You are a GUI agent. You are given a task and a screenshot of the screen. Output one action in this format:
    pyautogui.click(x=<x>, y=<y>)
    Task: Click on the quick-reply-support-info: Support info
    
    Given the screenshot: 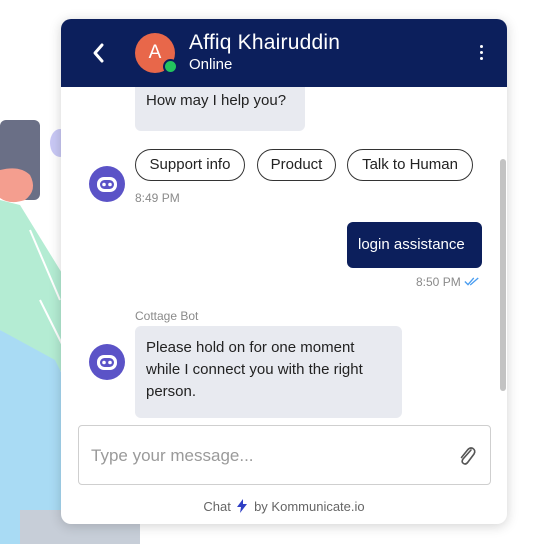 What is the action you would take?
    pyautogui.click(x=190, y=165)
    